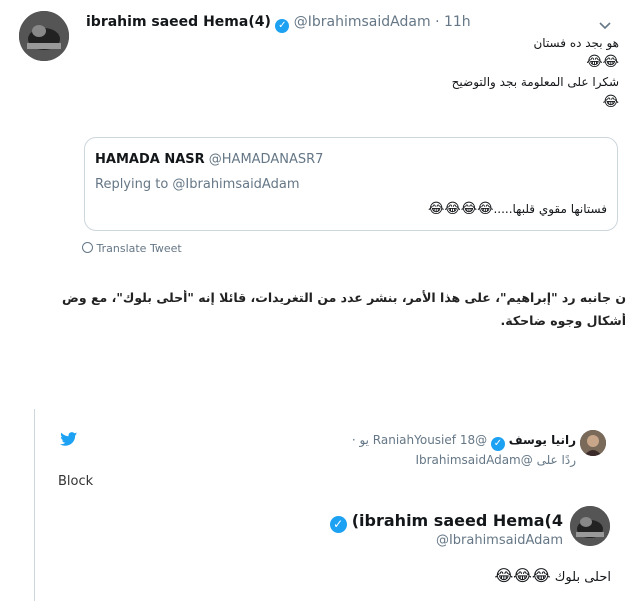  What do you see at coordinates (87, 247) in the screenshot?
I see `globe-icon` at bounding box center [87, 247].